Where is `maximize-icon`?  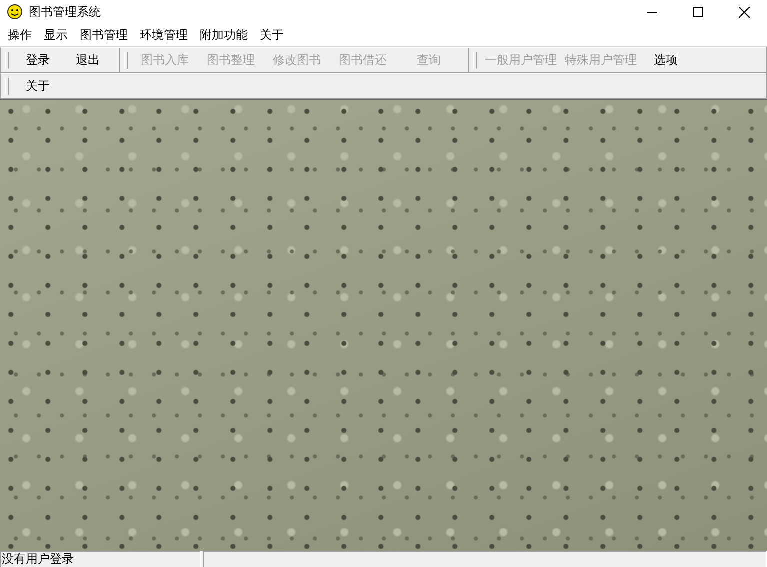 maximize-icon is located at coordinates (698, 12).